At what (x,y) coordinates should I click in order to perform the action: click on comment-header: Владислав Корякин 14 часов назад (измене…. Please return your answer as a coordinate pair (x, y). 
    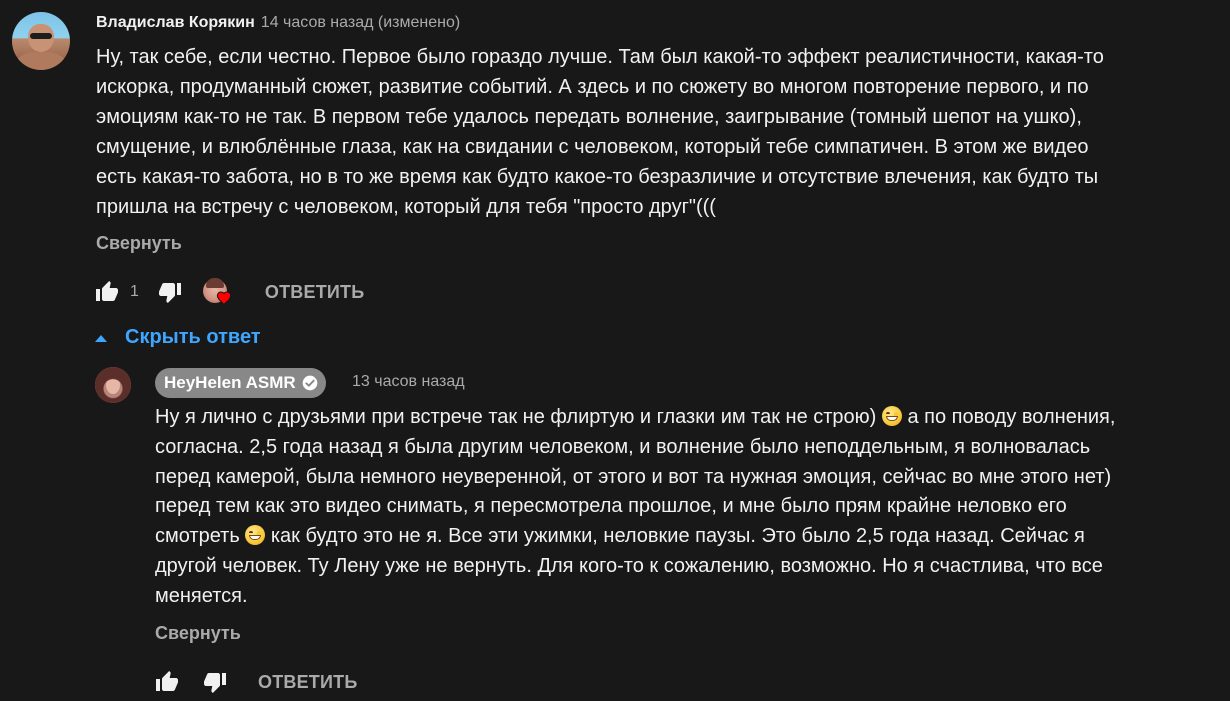
    Looking at the image, I should click on (278, 23).